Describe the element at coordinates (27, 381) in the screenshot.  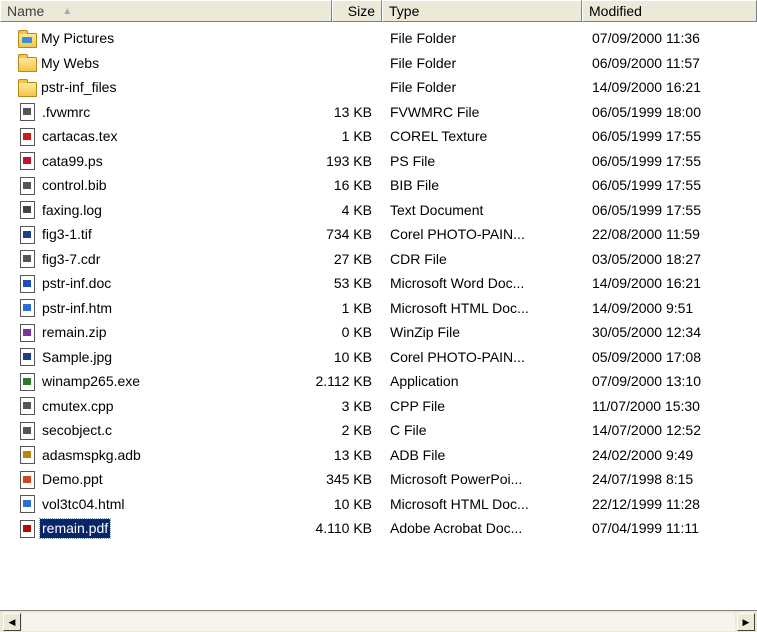
I see `application-icon` at that location.